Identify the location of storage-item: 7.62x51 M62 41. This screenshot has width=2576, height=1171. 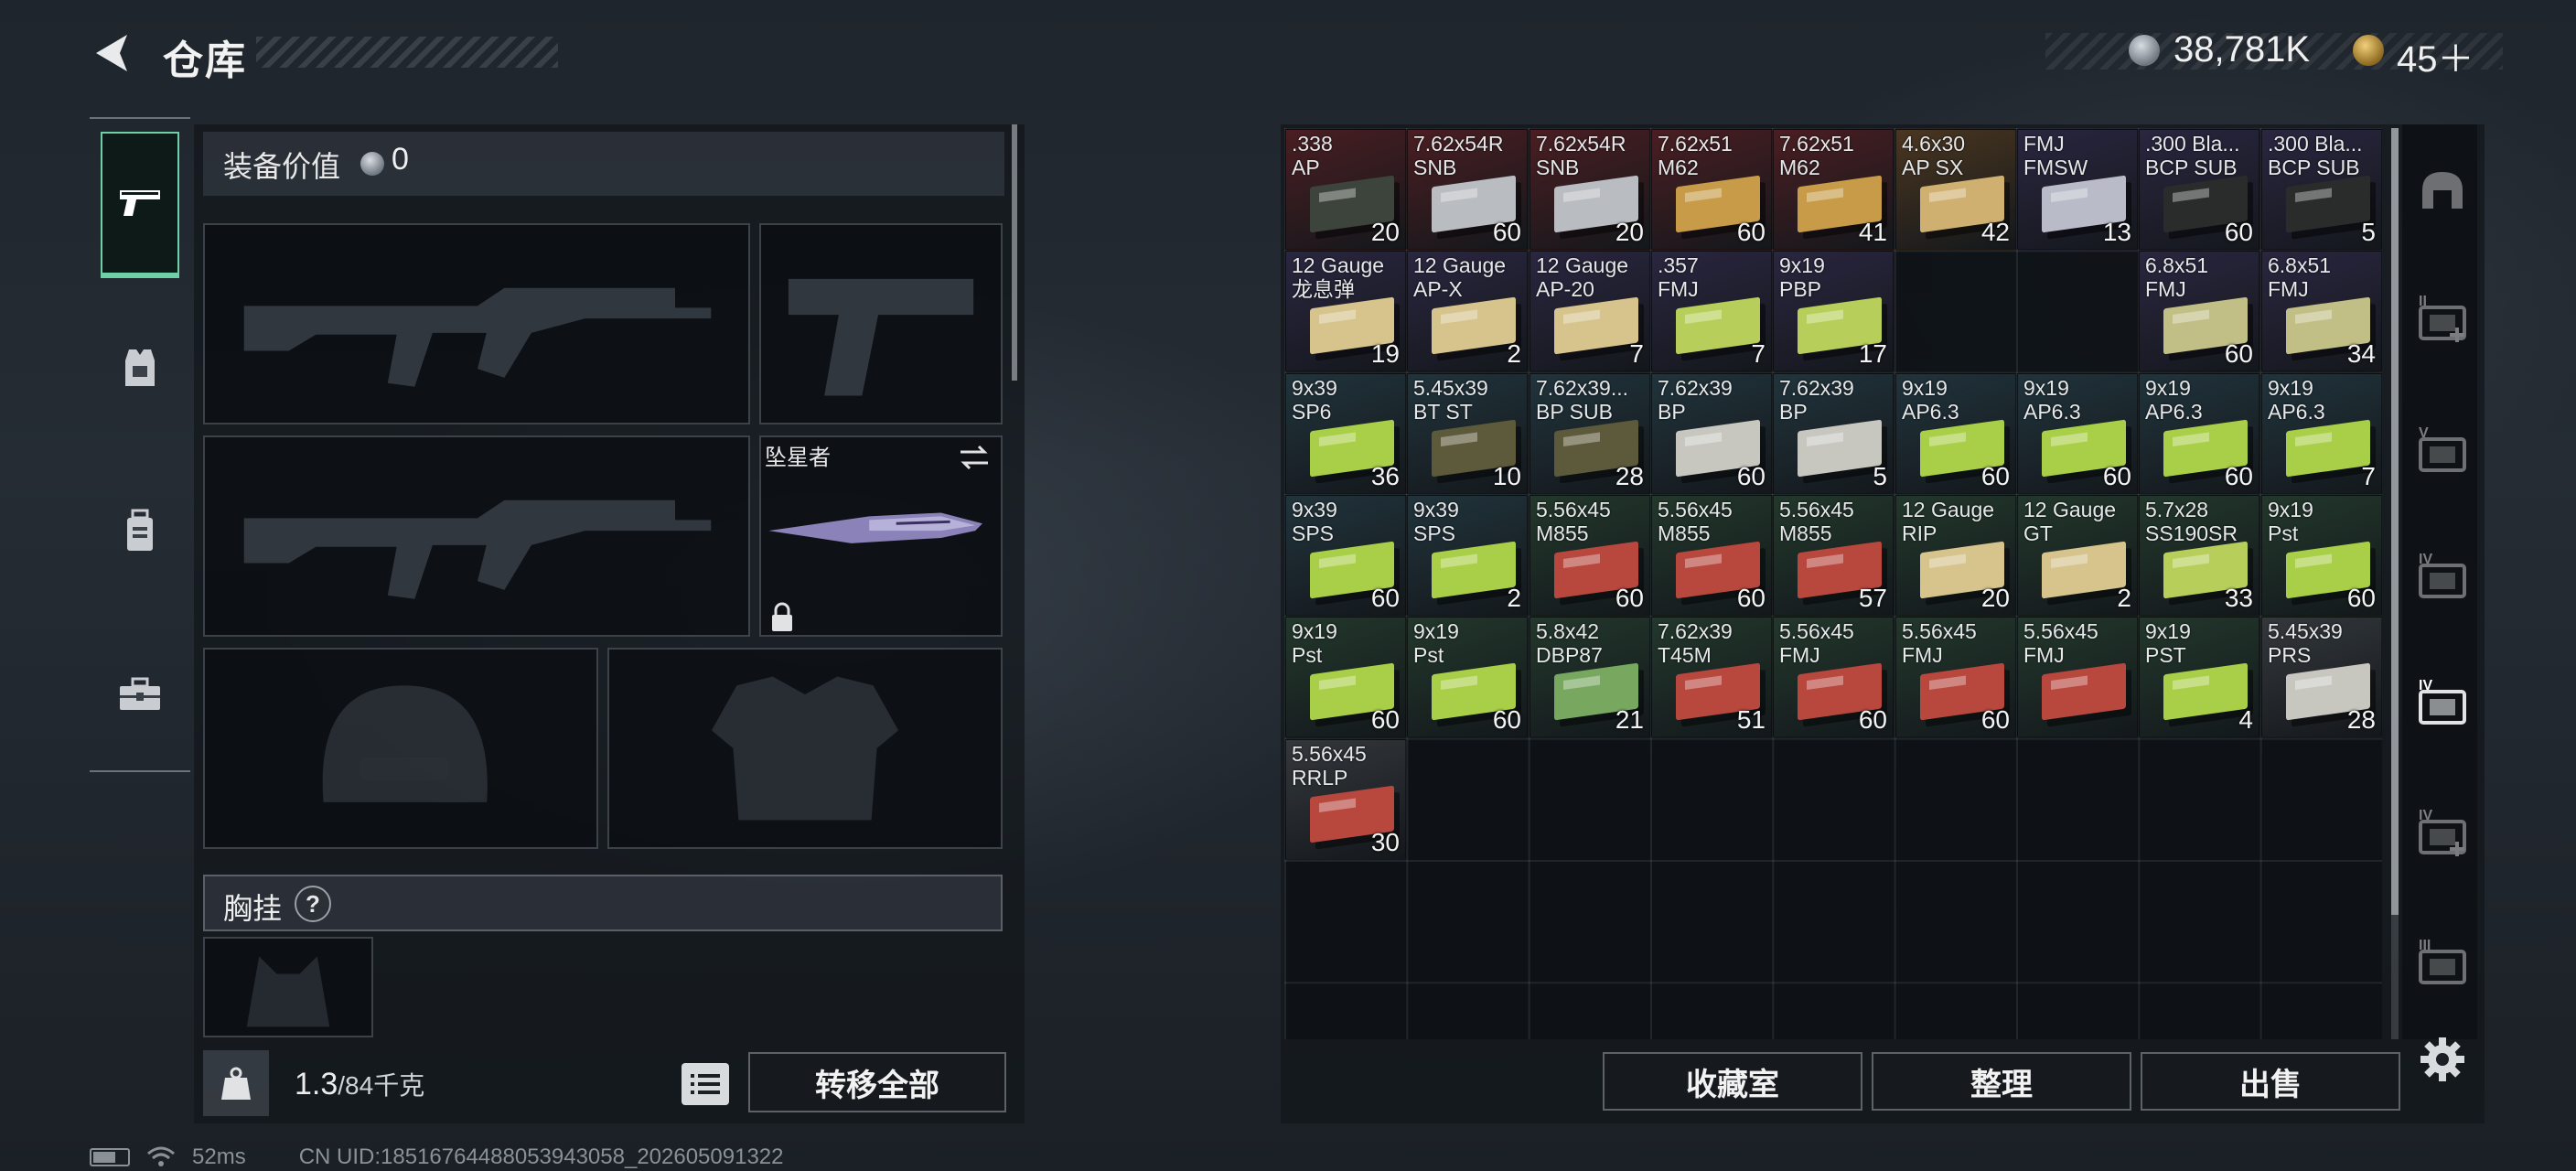
(1834, 189).